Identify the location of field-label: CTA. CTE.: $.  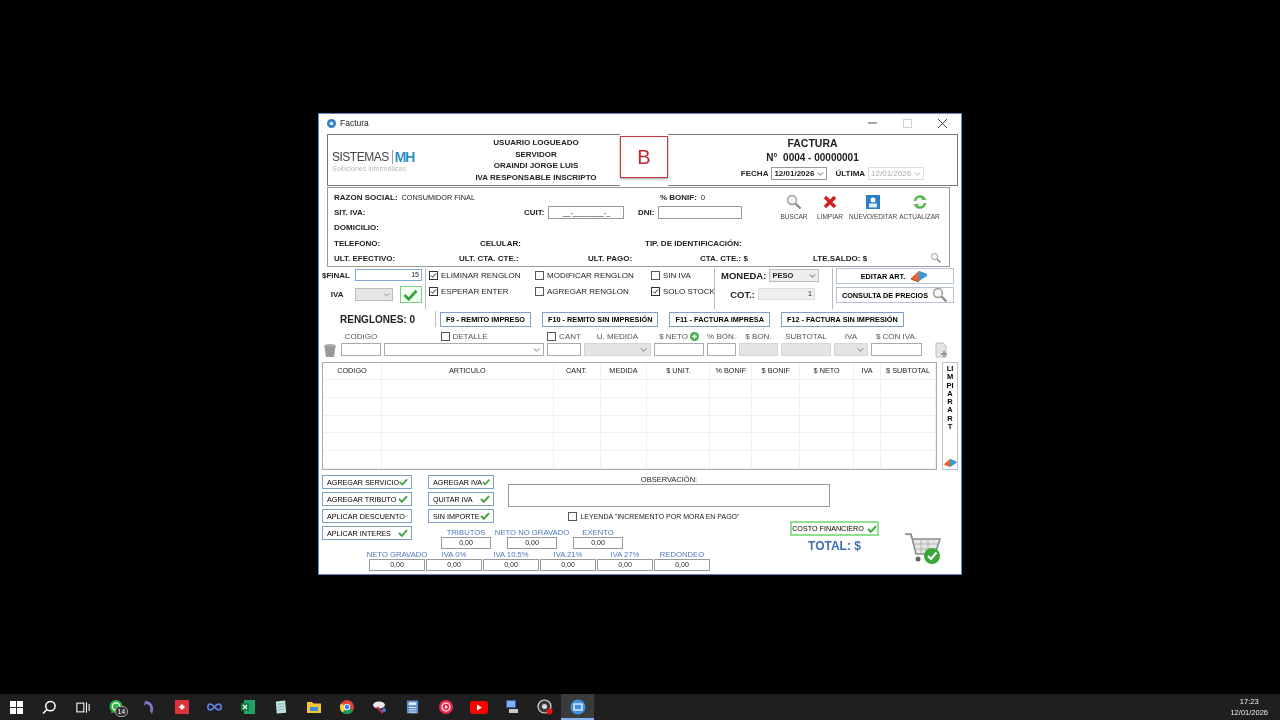
(724, 258).